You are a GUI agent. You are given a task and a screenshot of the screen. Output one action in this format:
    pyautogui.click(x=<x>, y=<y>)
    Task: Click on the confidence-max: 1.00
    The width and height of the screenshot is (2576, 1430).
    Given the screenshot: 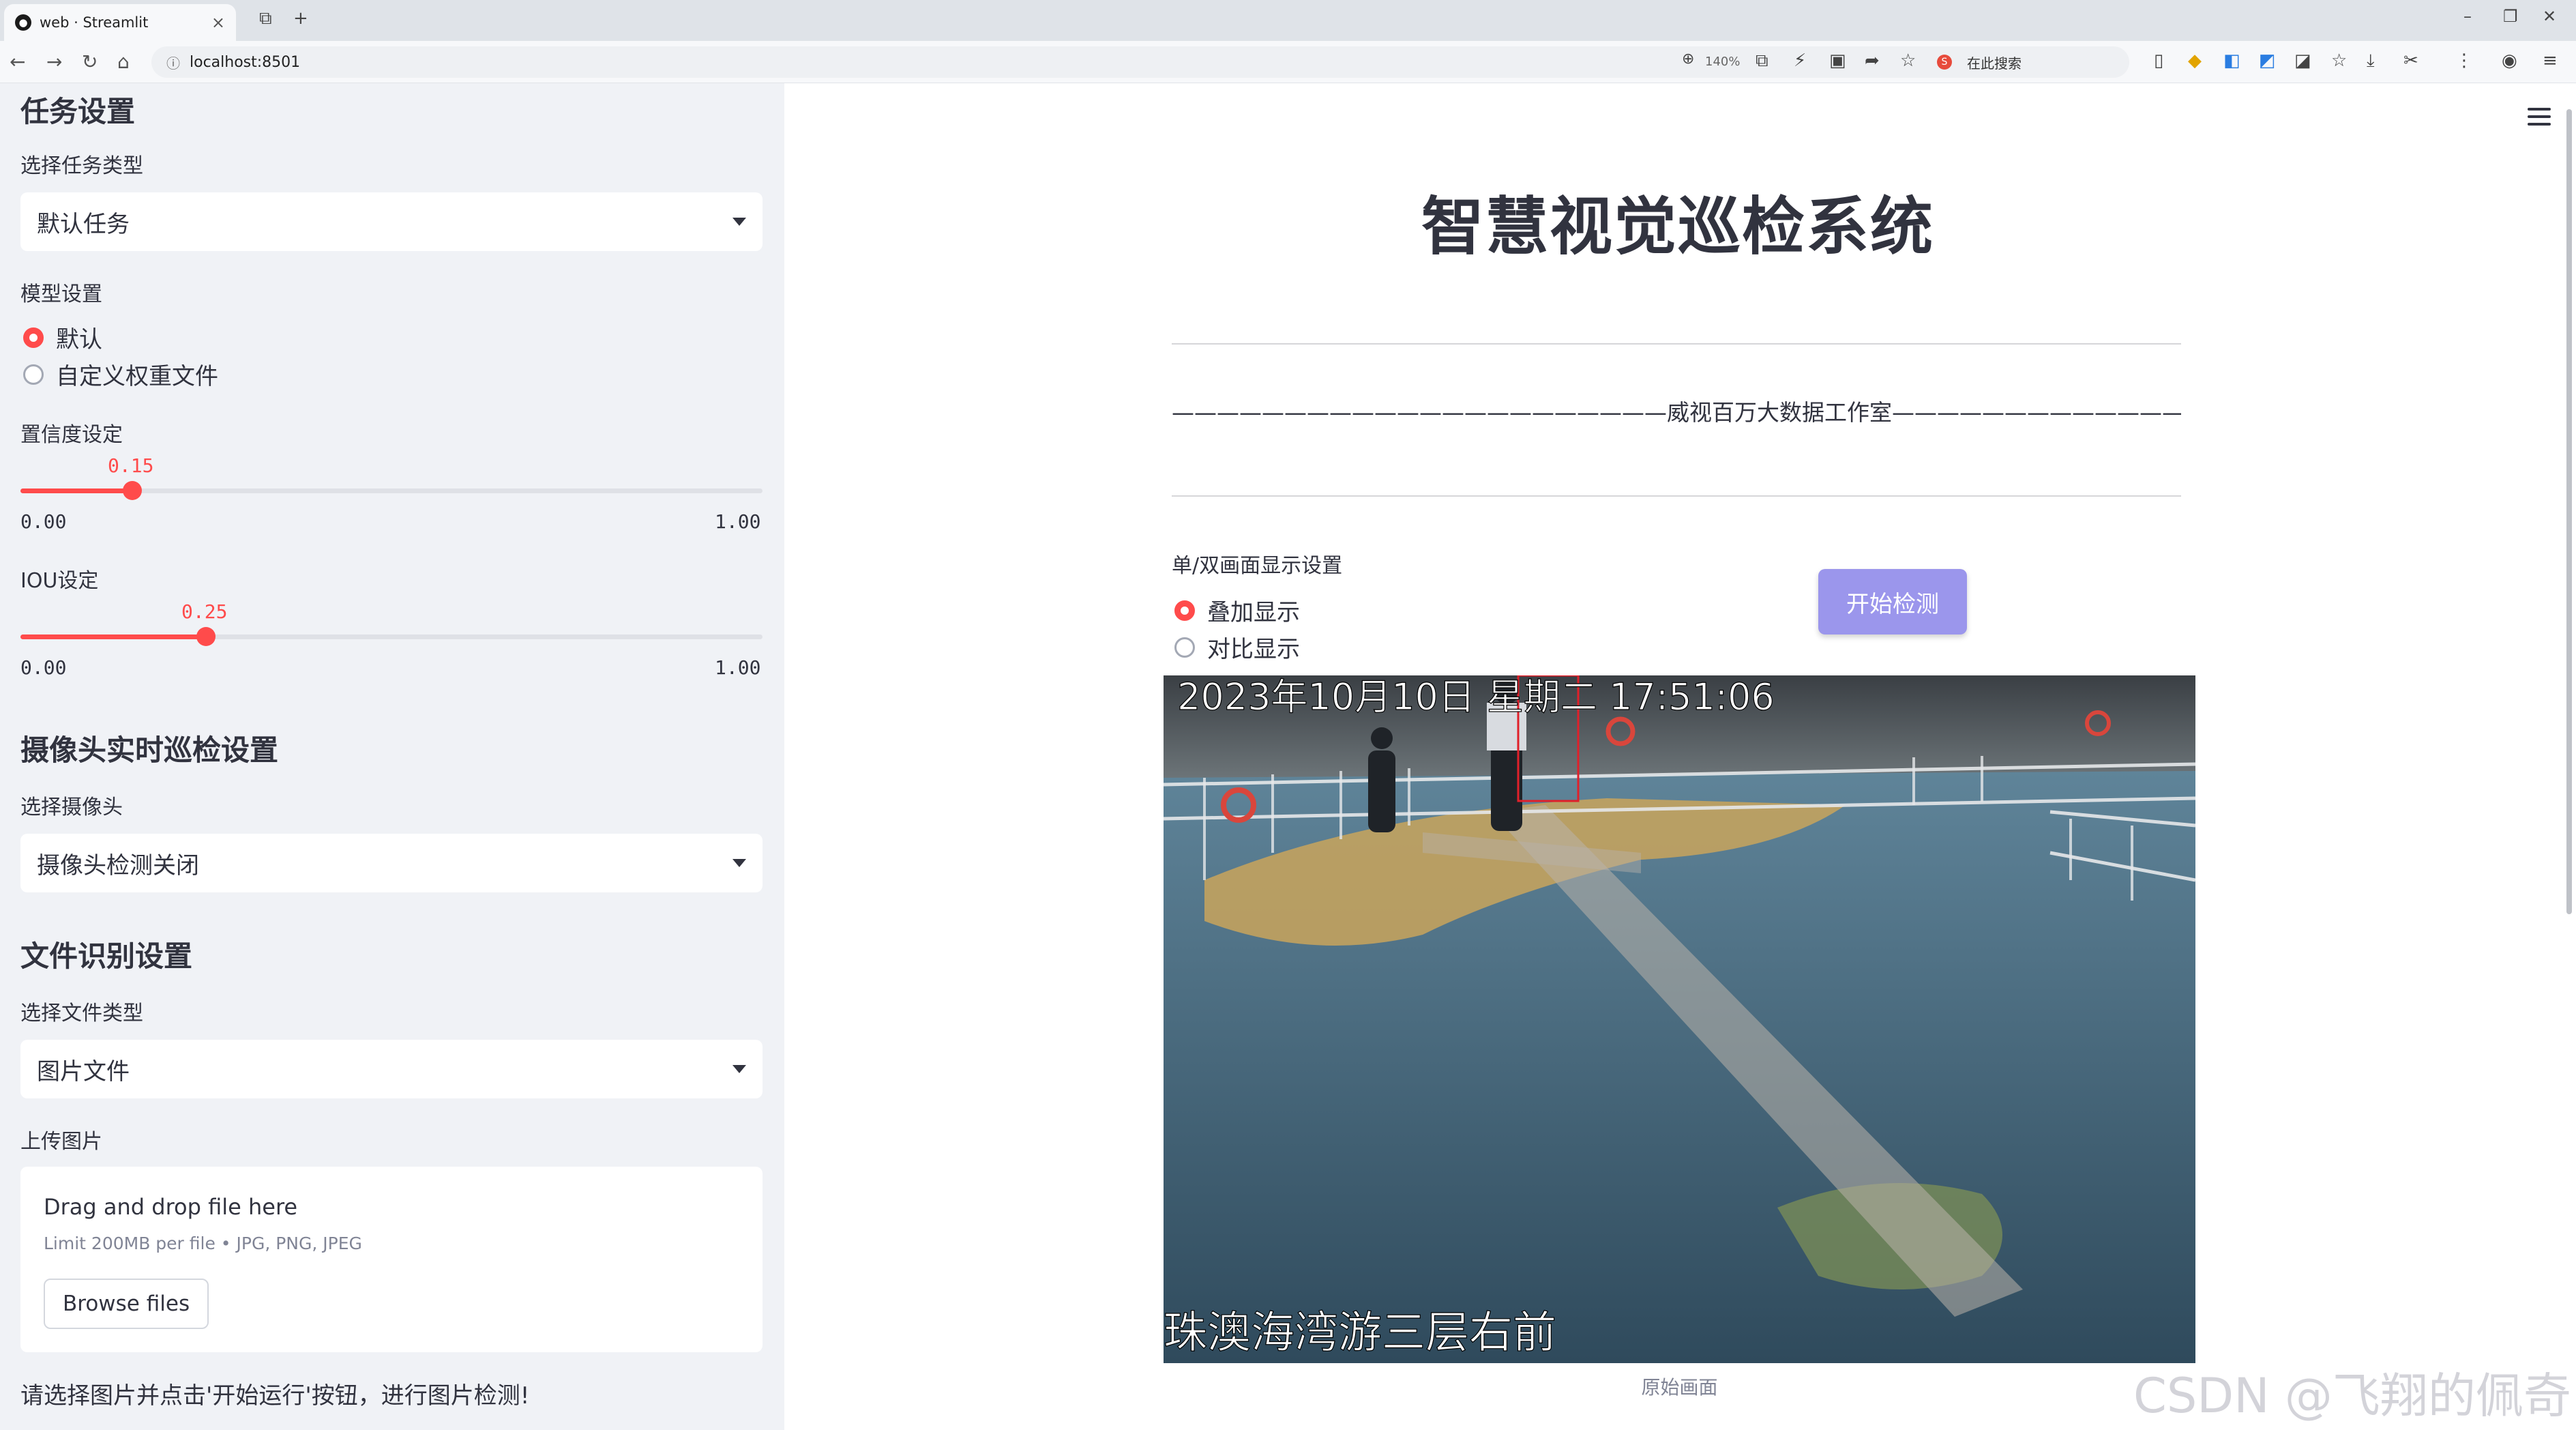 What is the action you would take?
    pyautogui.click(x=738, y=521)
    